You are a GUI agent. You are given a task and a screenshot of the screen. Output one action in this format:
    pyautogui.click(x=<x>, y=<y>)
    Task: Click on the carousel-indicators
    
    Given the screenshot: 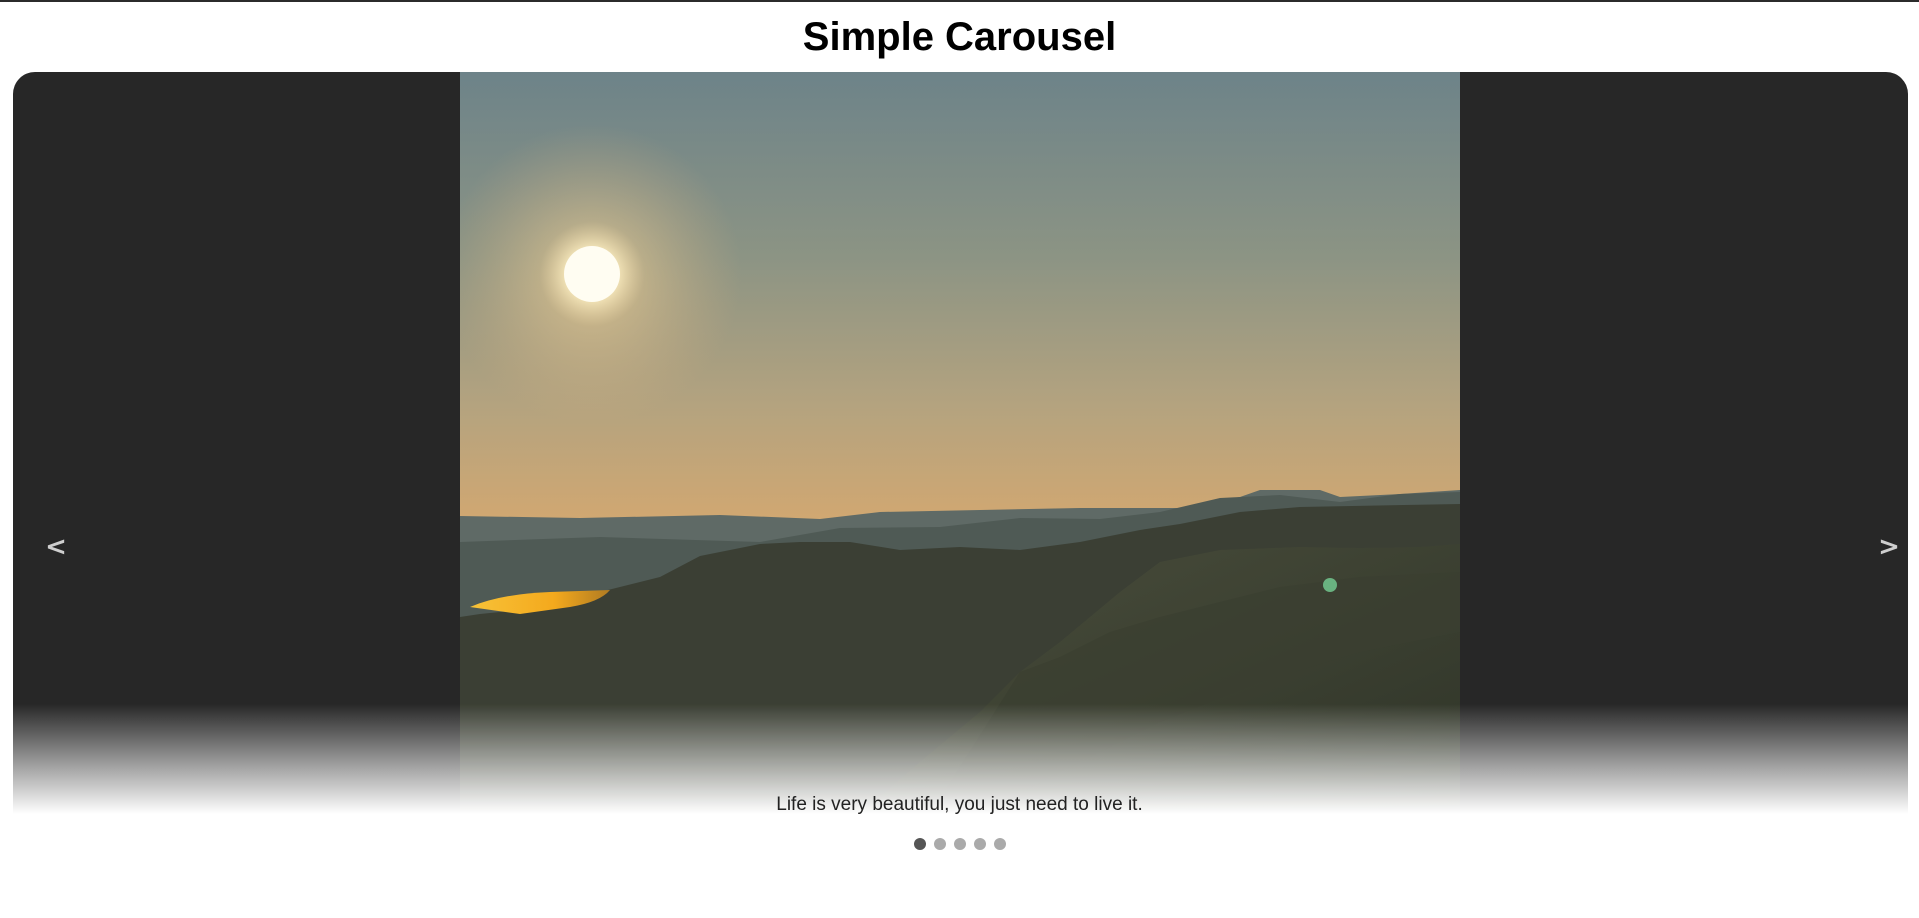 What is the action you would take?
    pyautogui.click(x=959, y=844)
    